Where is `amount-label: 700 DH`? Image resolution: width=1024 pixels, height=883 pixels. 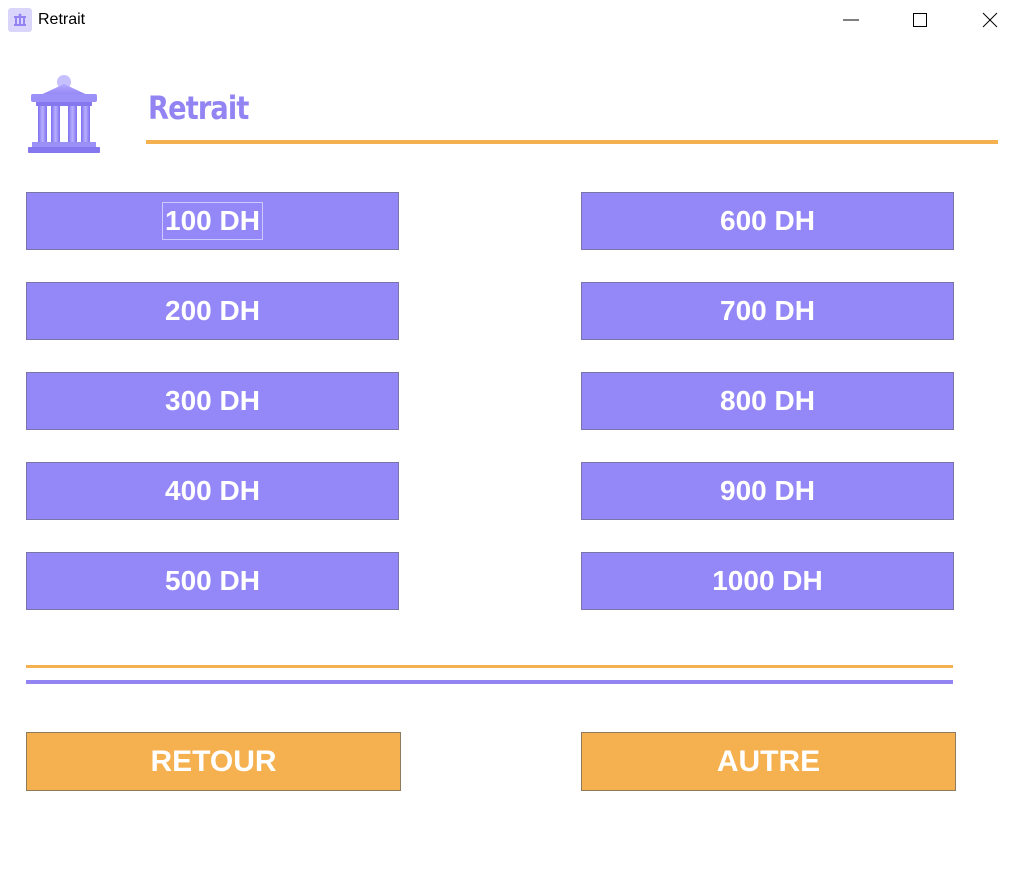
amount-label: 700 DH is located at coordinates (767, 310).